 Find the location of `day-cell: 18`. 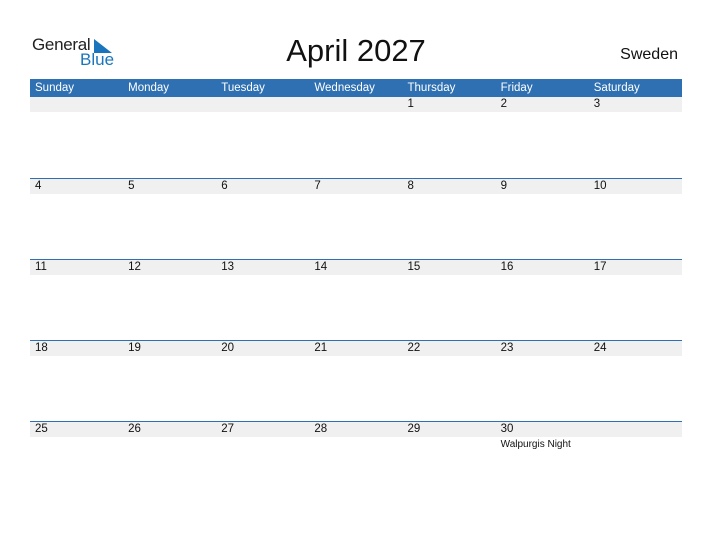

day-cell: 18 is located at coordinates (77, 348).